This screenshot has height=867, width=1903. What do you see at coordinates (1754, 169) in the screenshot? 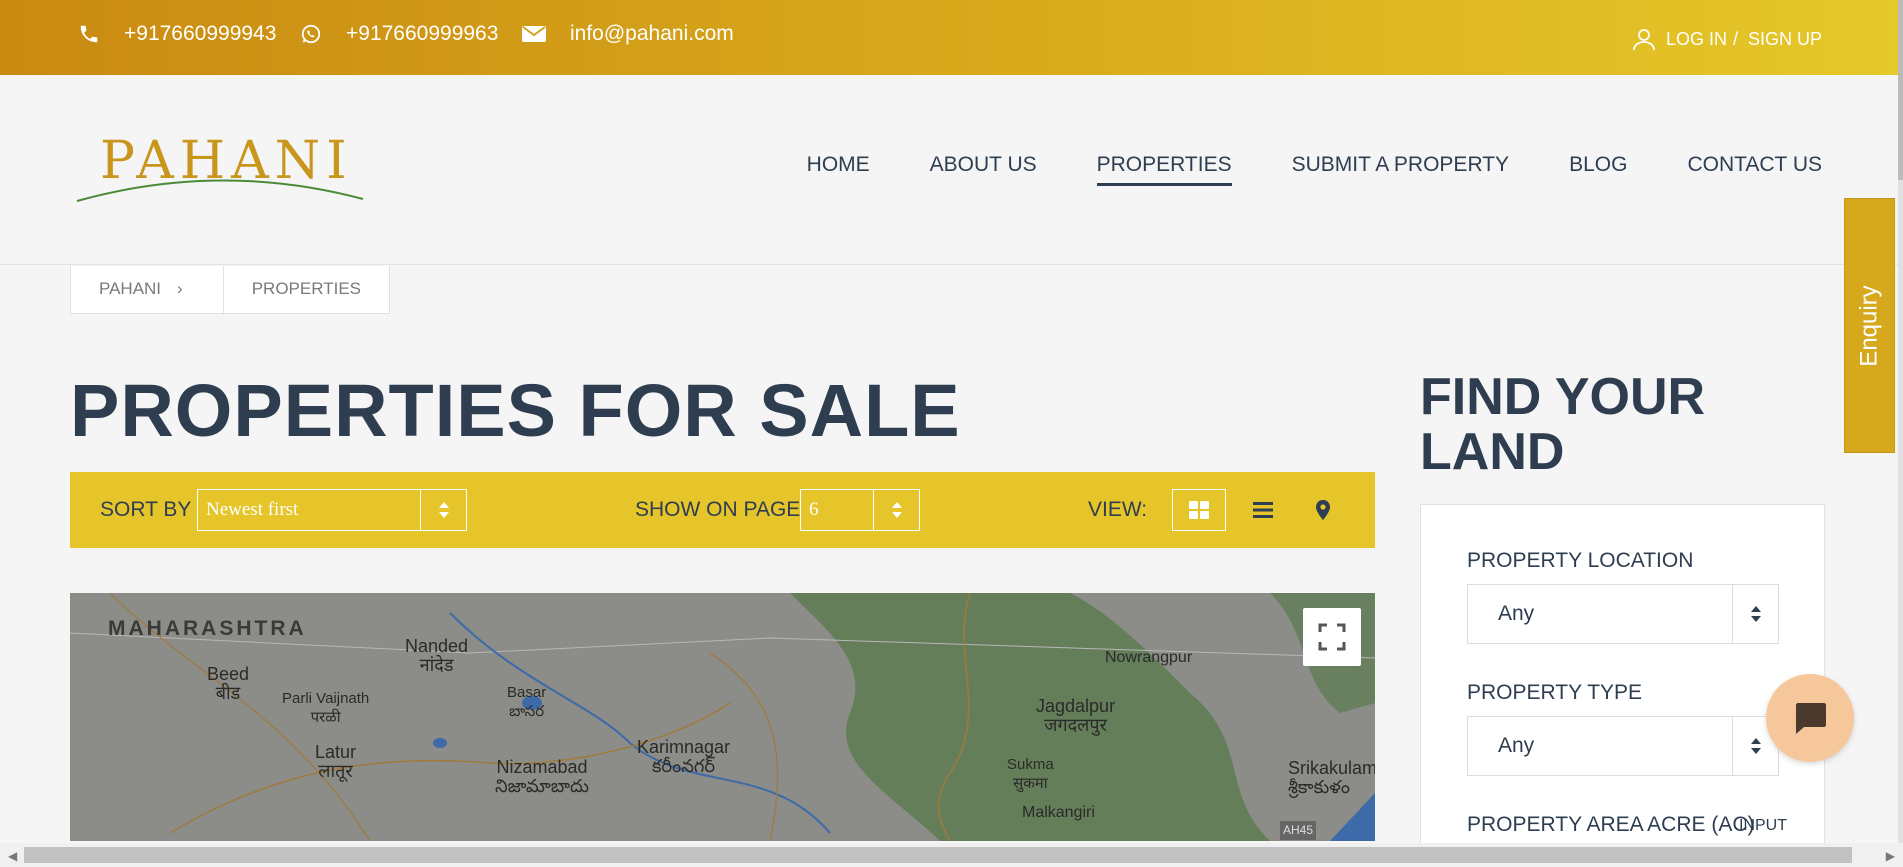
I see `nav-contact: CONTACT US` at bounding box center [1754, 169].